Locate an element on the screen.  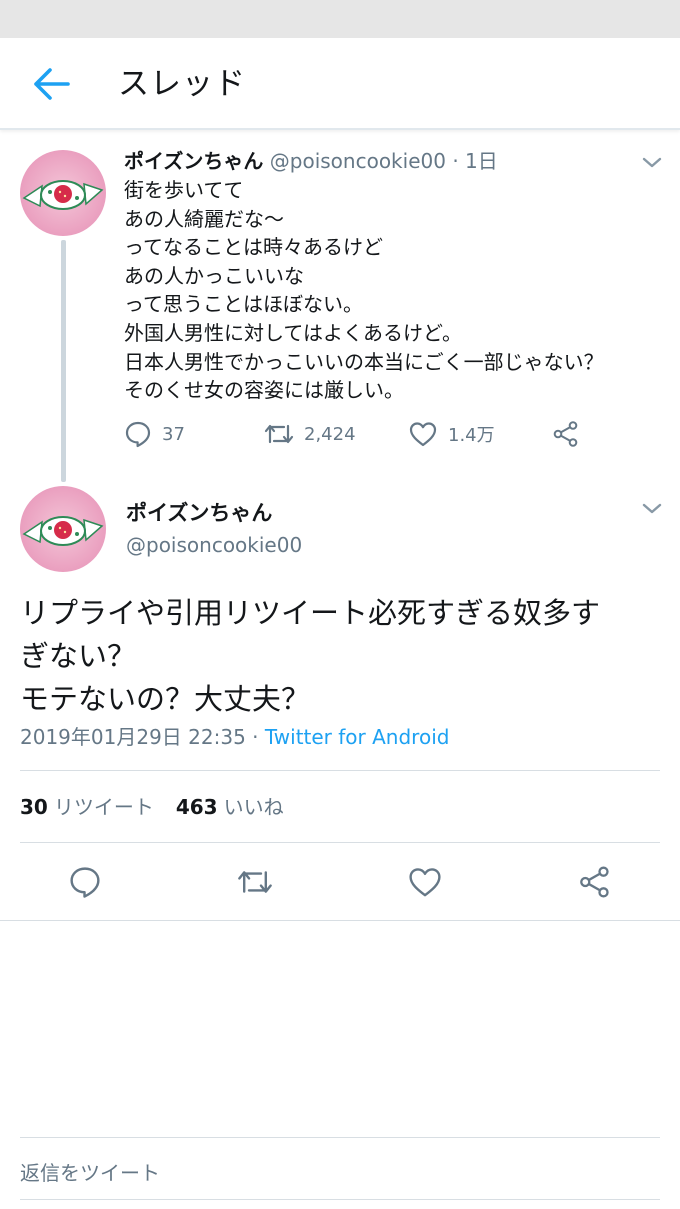
tweet-source-link: Twitter for Android is located at coordinates (357, 737).